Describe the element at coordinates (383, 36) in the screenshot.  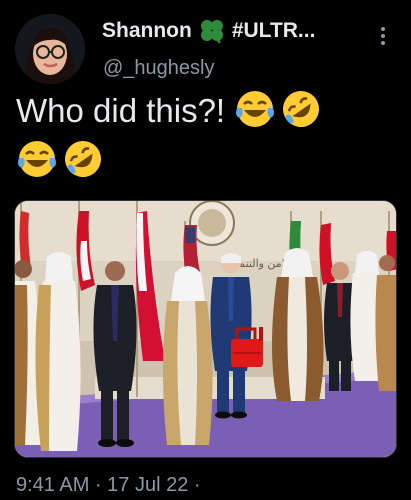
I see `more-options-icon` at that location.